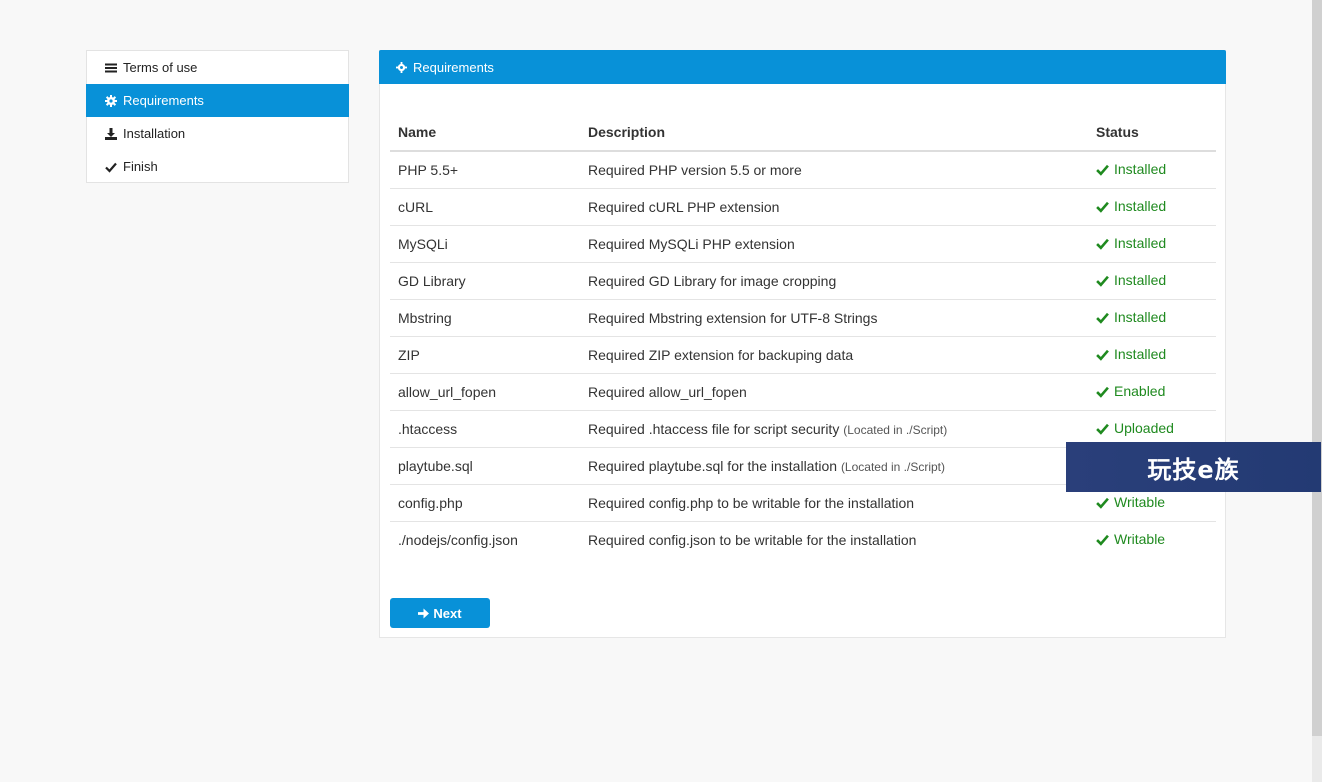 This screenshot has width=1322, height=782. I want to click on sidebar-item-label: Requirements, so click(163, 100).